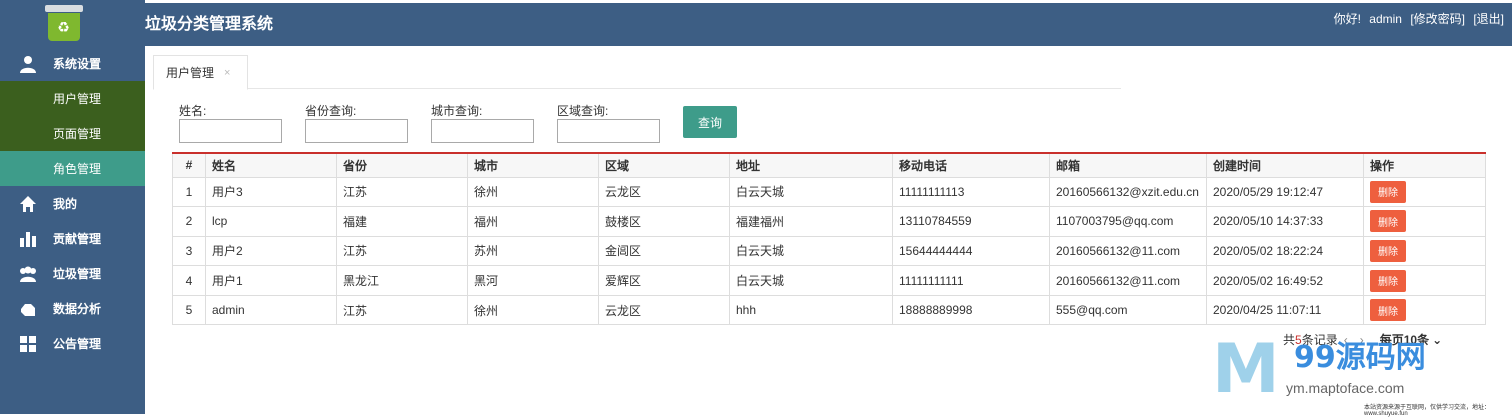 The image size is (1512, 417). I want to click on sidebar-item-announcement: 公告管理, so click(72, 343).